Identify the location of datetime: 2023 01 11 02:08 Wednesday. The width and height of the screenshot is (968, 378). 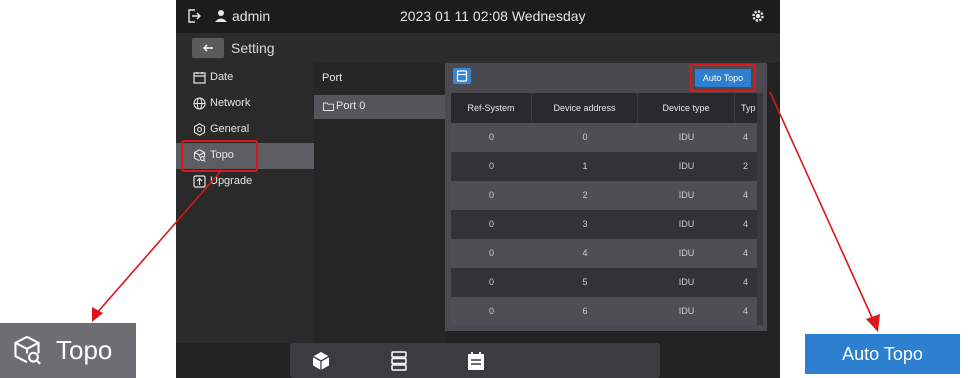
(493, 16).